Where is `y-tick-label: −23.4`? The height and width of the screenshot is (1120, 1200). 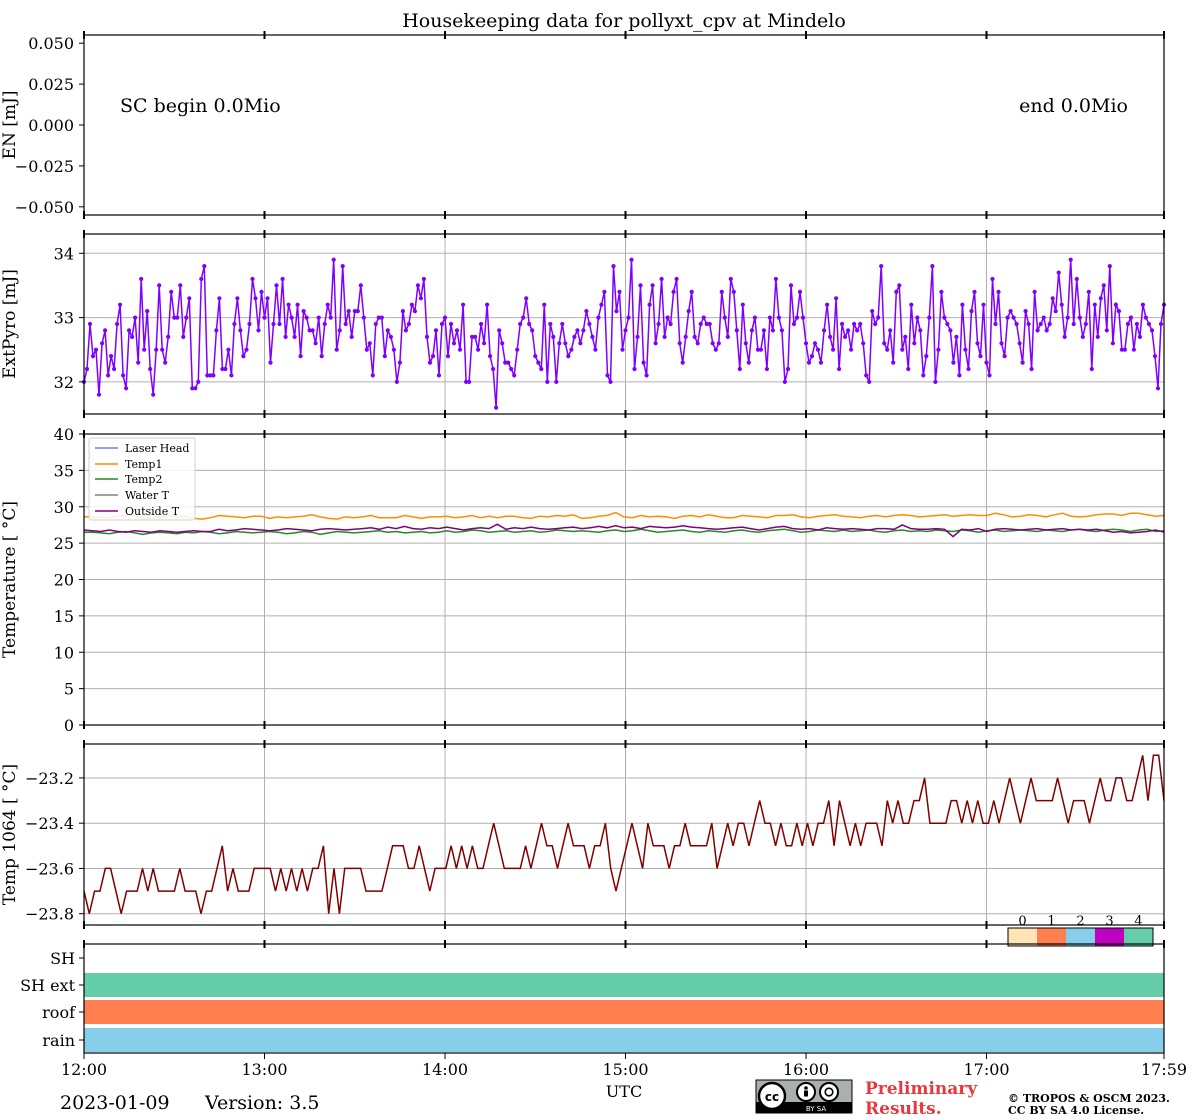
y-tick-label: −23.4 is located at coordinates (49, 823).